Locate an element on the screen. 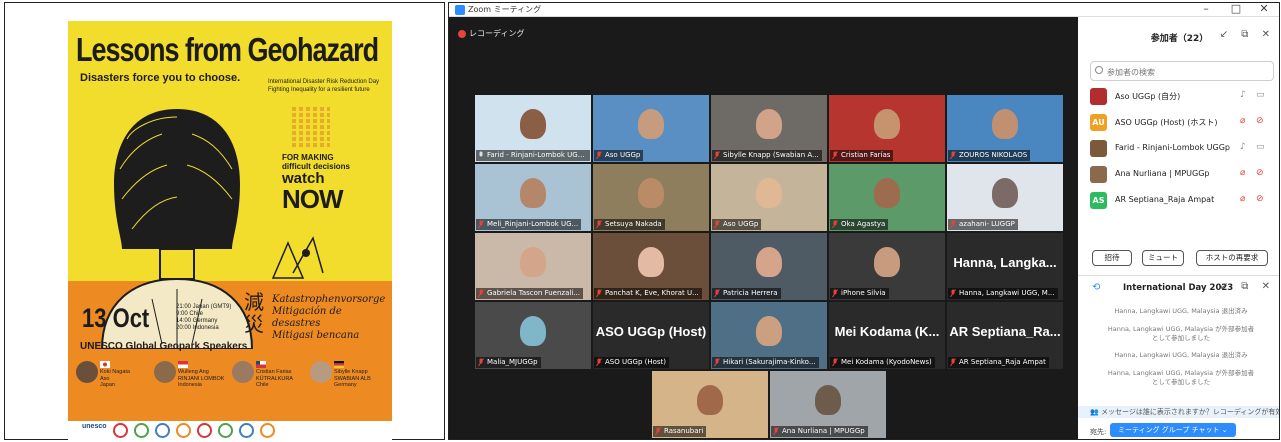 The image size is (1281, 442). video-tile: Ana Nurliana | MPUGGp is located at coordinates (828, 404).